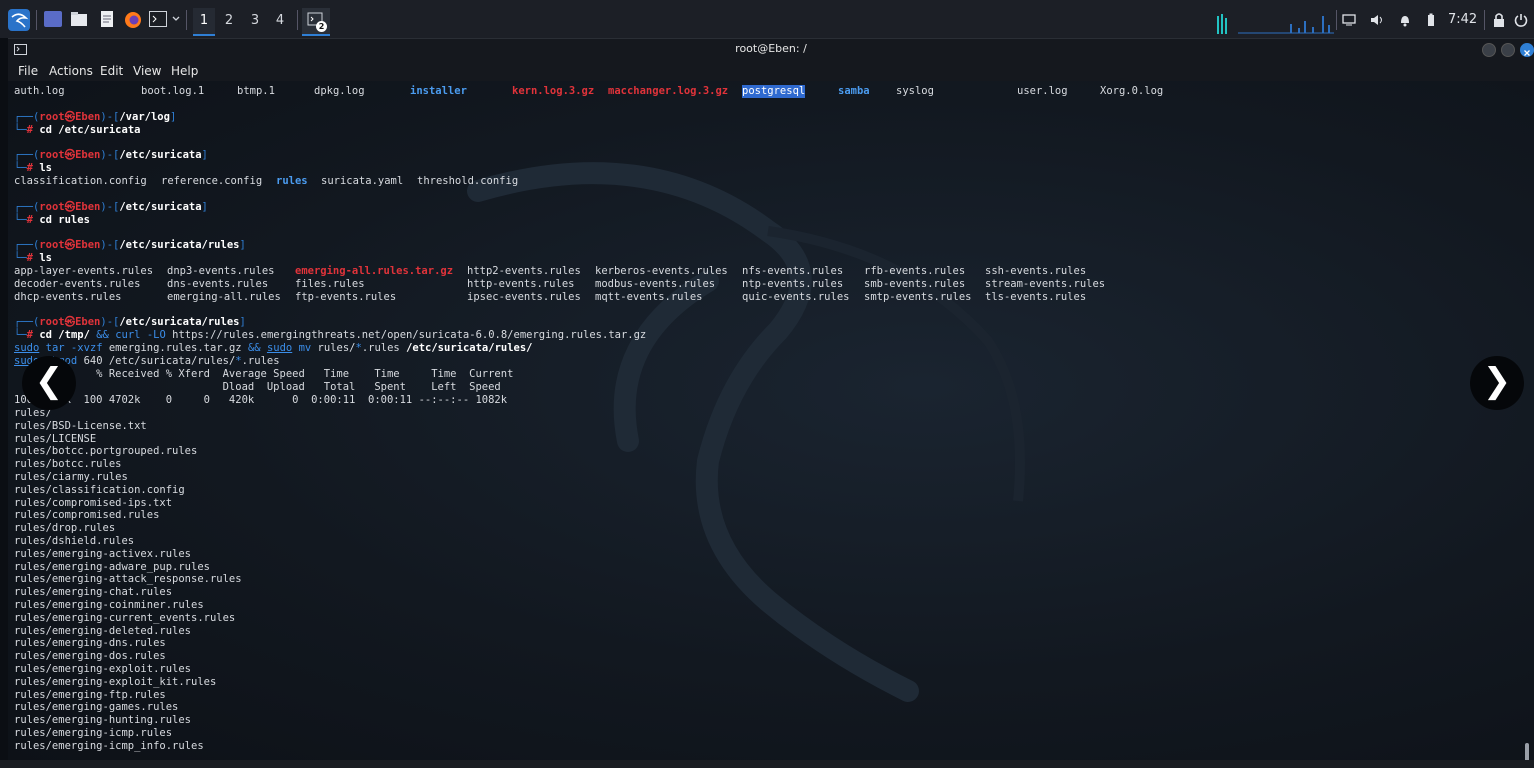 This screenshot has width=1534, height=768. What do you see at coordinates (106, 451) in the screenshot?
I see `output-line: rules/botcc.portgrouped.rules` at bounding box center [106, 451].